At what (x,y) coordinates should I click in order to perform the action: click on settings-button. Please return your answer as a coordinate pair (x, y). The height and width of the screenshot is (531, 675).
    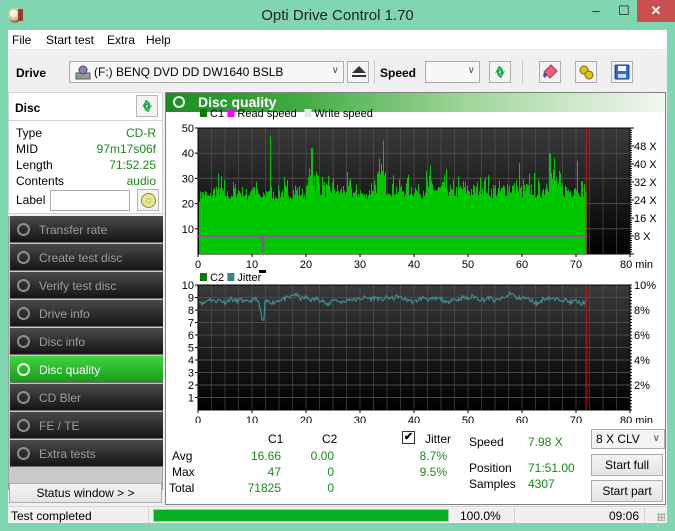
    Looking at the image, I should click on (586, 72).